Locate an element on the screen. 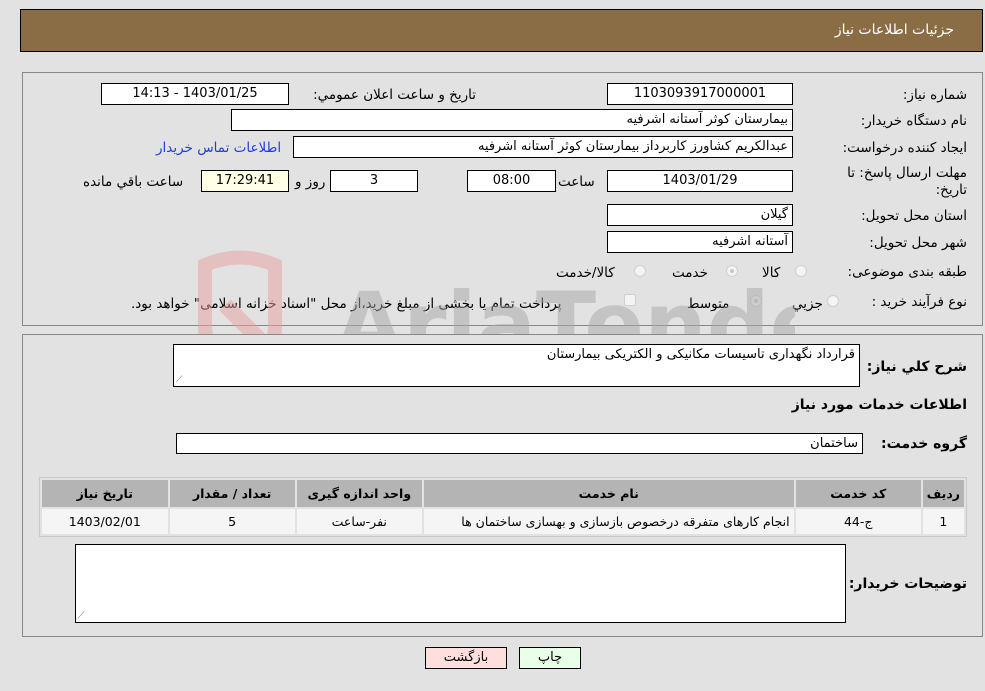 The height and width of the screenshot is (691, 985). cell-row-number: 1 is located at coordinates (943, 521).